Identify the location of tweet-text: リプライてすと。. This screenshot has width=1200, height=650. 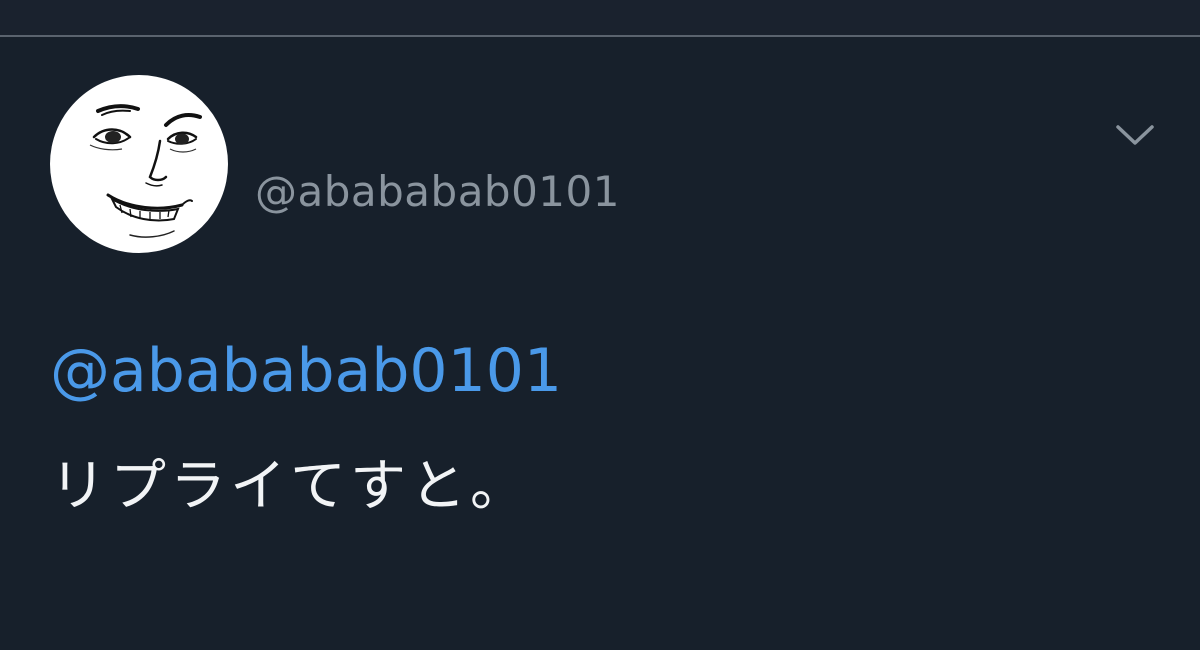
(290, 486).